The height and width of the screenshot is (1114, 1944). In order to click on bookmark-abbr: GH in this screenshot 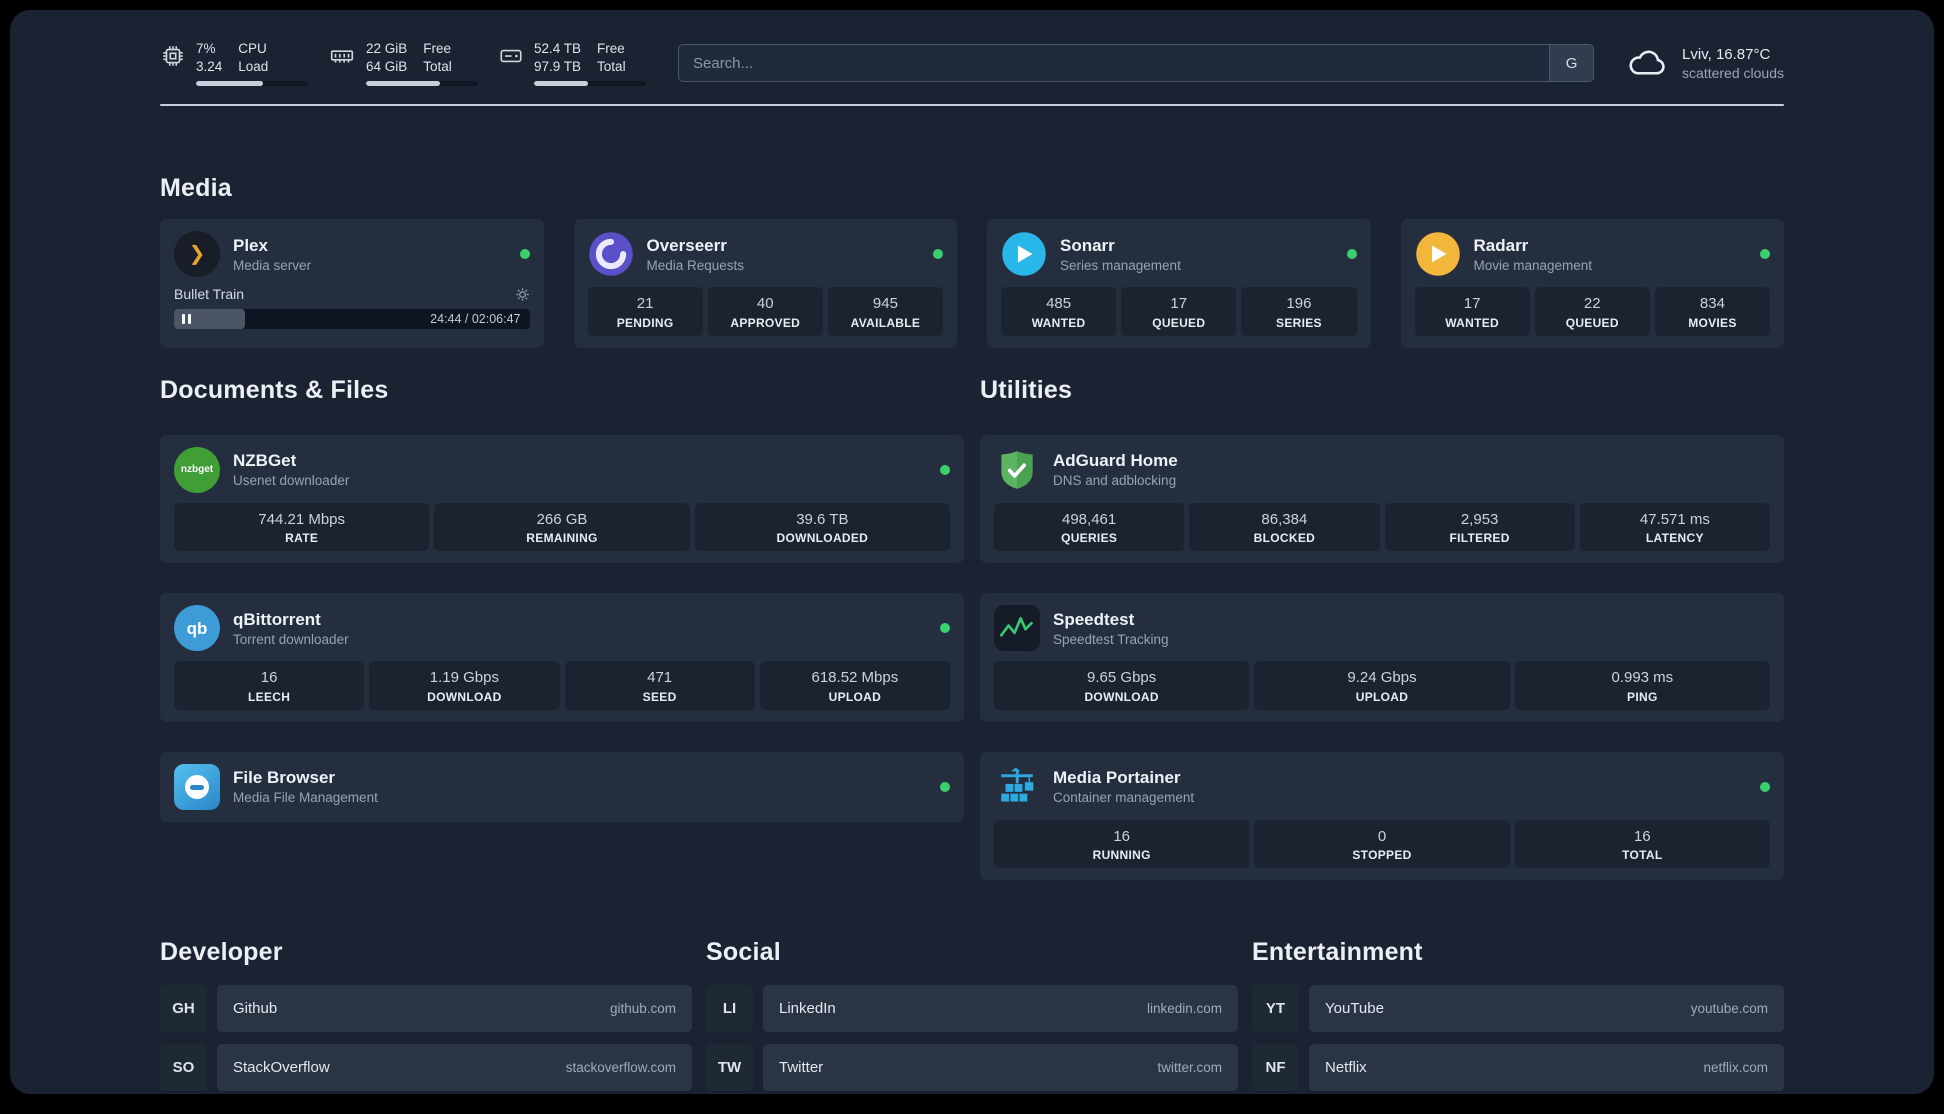, I will do `click(183, 1009)`.